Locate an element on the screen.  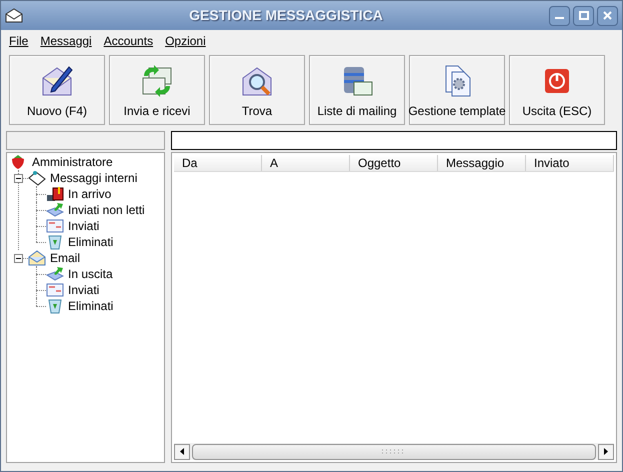
toolbar-button: Gestione template is located at coordinates (457, 90).